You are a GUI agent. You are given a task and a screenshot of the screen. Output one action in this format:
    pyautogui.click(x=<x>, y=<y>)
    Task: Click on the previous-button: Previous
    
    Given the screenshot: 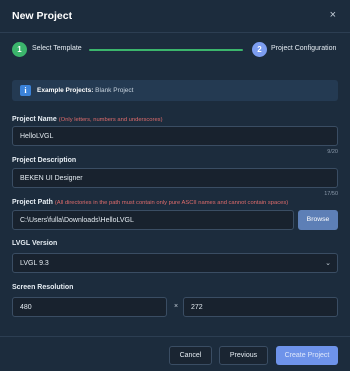 What is the action you would take?
    pyautogui.click(x=243, y=355)
    